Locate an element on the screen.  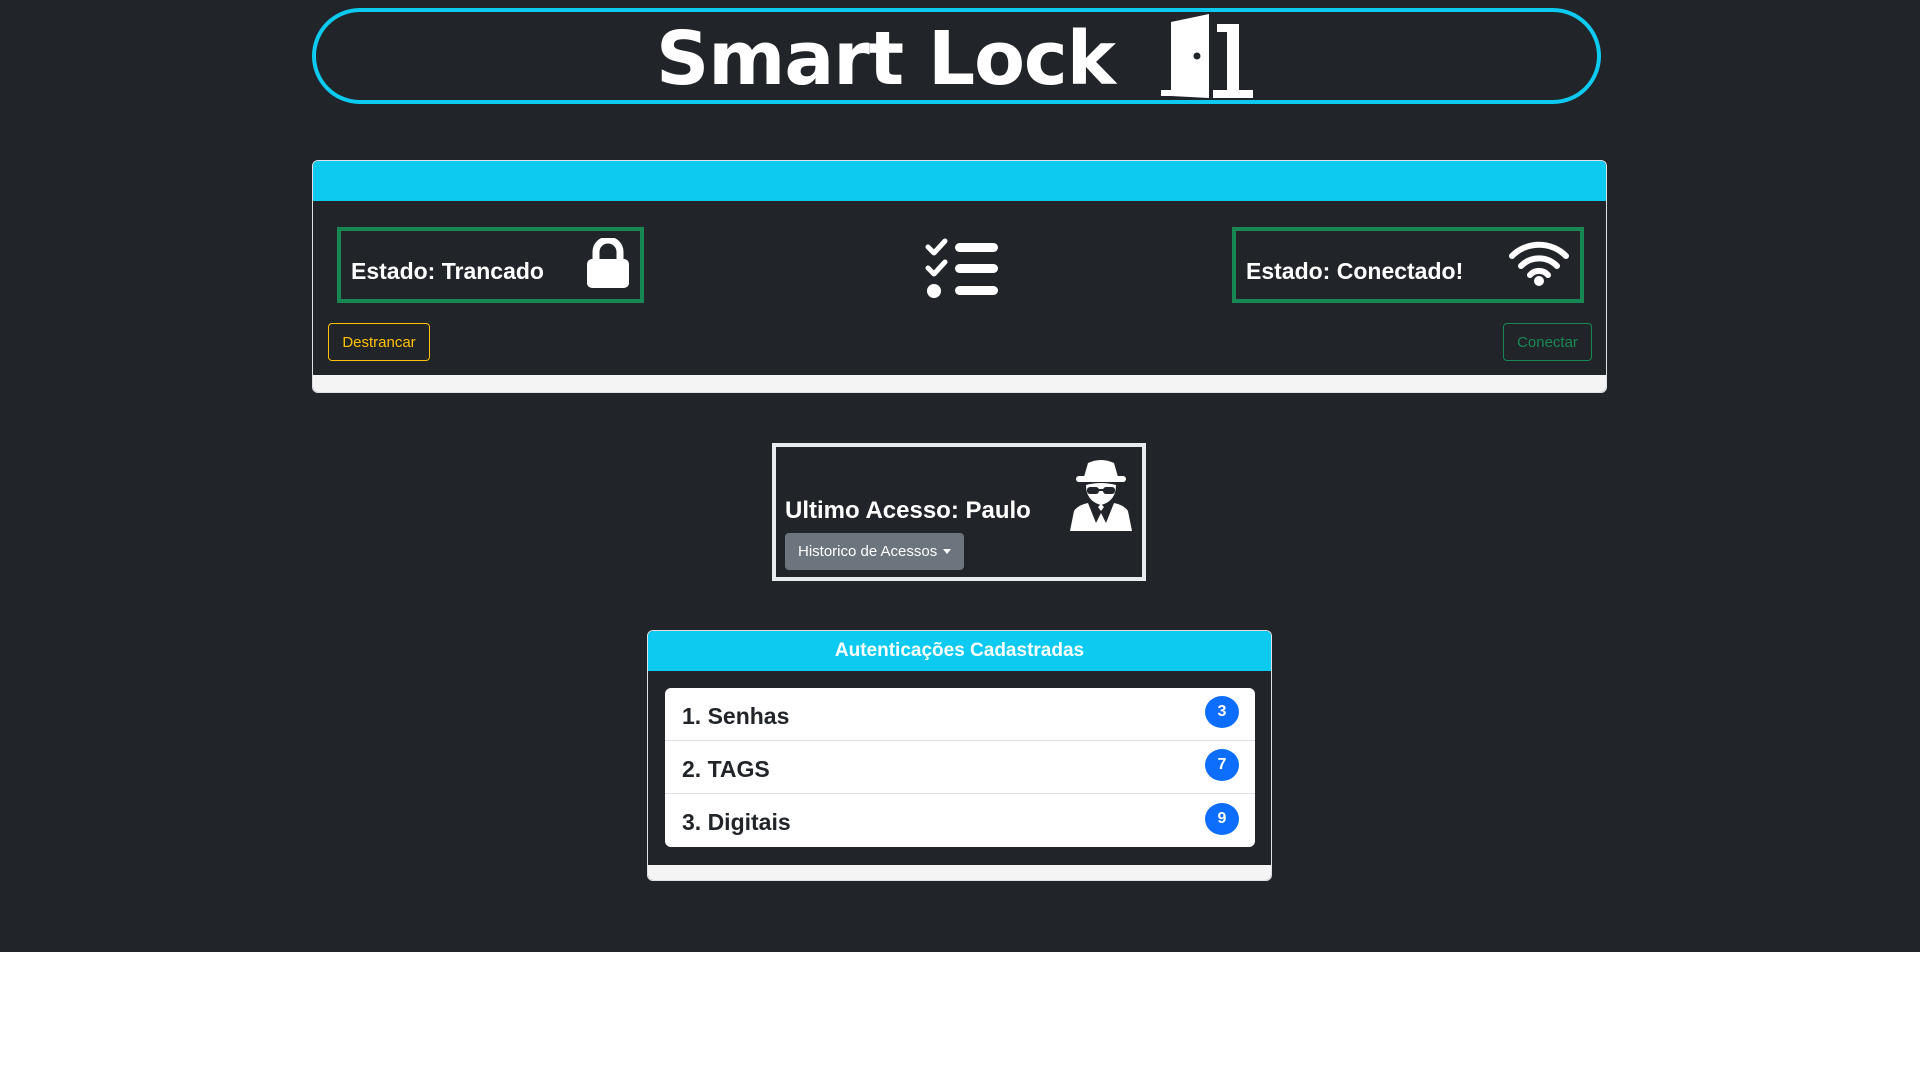
wifi-icon is located at coordinates (1539, 265).